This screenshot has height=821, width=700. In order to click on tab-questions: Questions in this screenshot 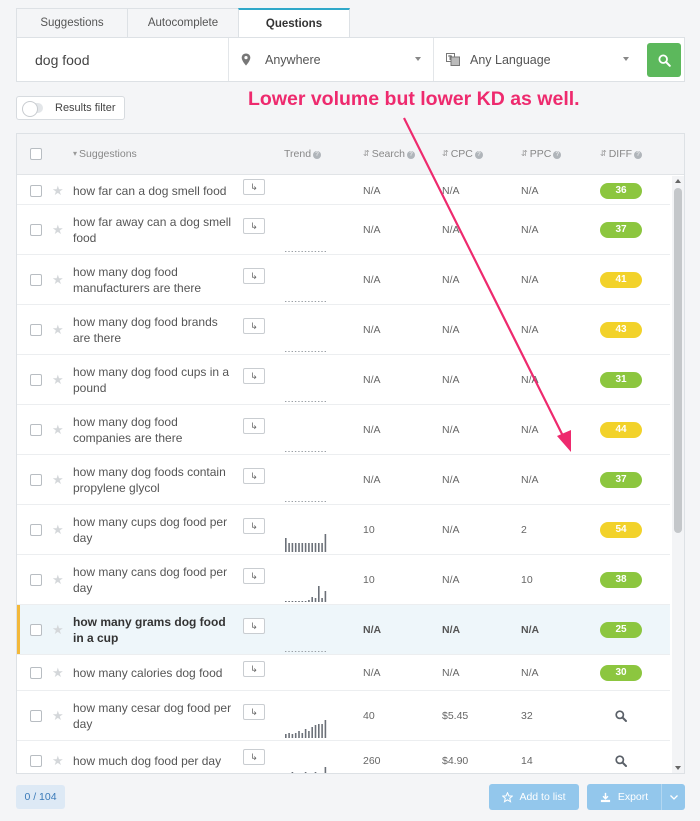, I will do `click(294, 22)`.